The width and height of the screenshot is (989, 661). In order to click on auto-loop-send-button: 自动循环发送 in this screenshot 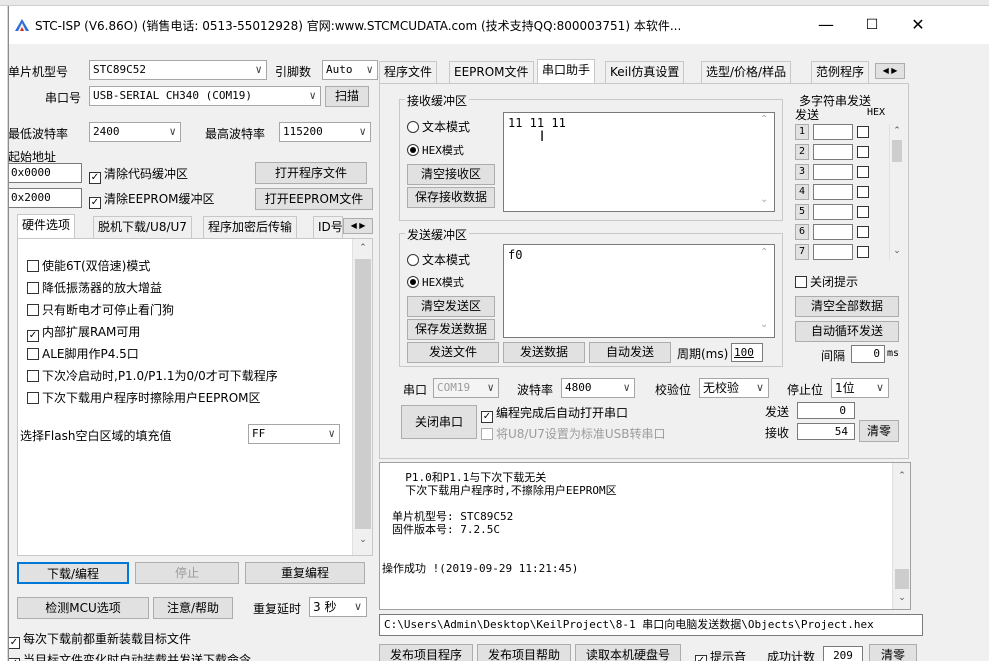, I will do `click(847, 331)`.